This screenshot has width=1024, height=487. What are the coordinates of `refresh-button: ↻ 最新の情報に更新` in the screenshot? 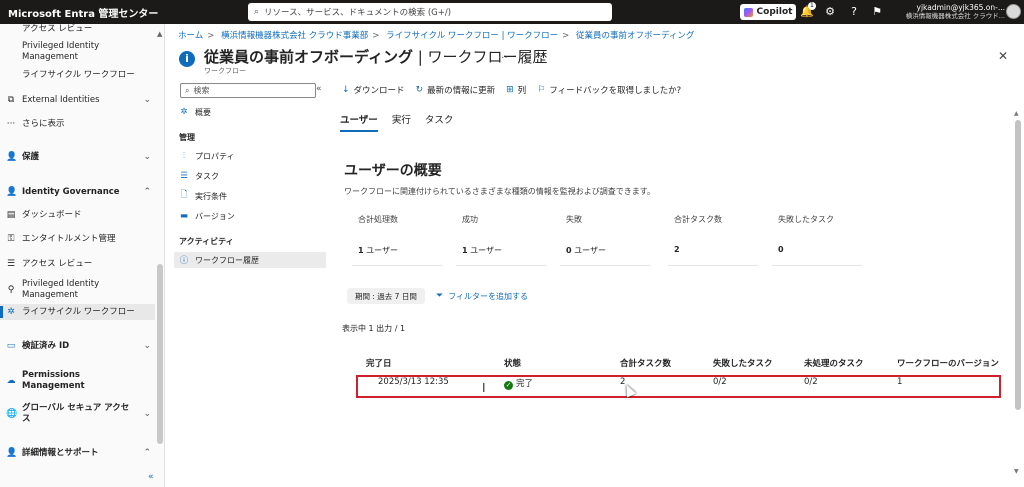 It's located at (456, 90).